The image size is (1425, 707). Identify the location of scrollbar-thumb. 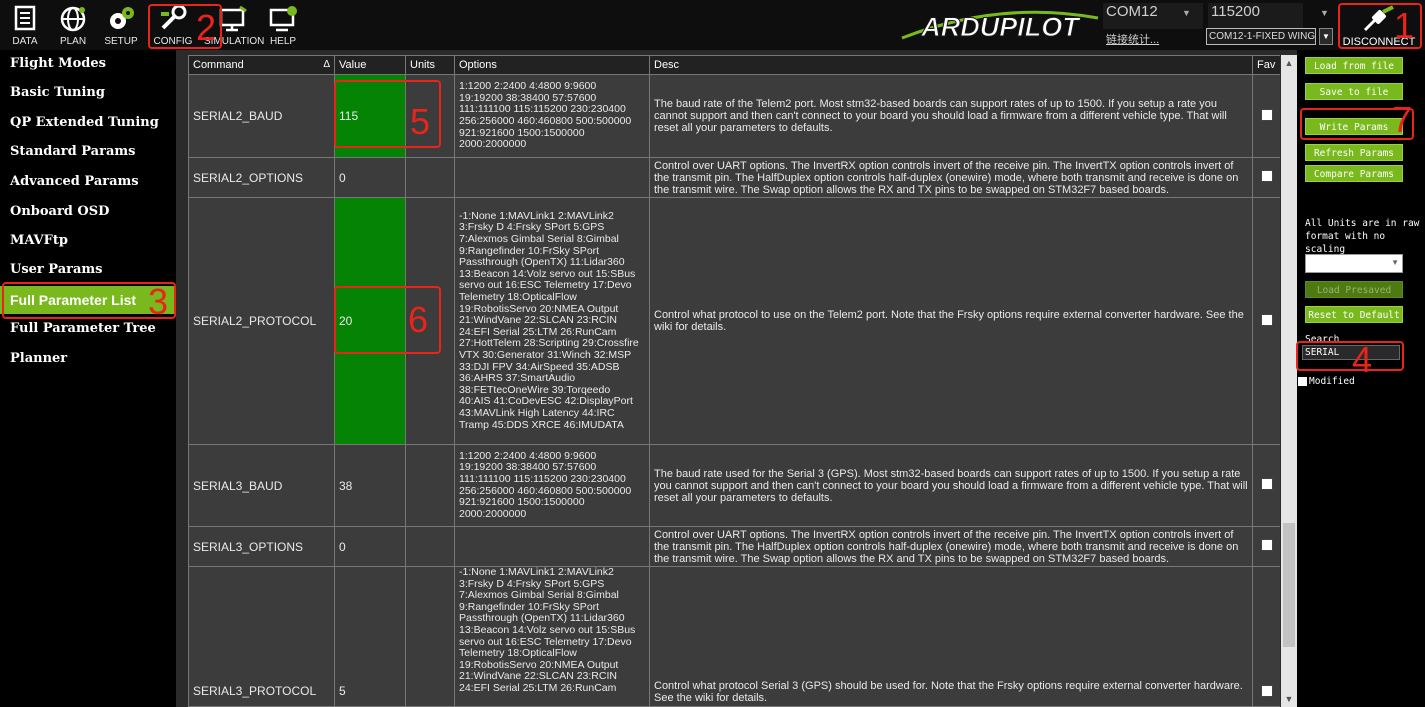
(1289, 585).